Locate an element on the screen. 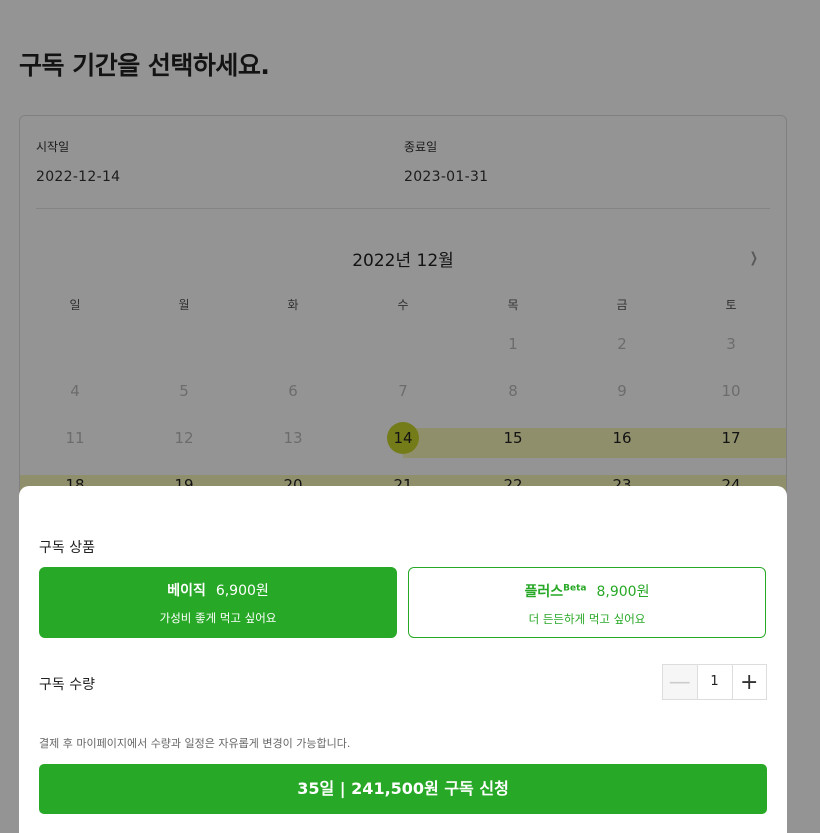 This screenshot has height=833, width=820. plan-price: 6,900원 is located at coordinates (242, 591).